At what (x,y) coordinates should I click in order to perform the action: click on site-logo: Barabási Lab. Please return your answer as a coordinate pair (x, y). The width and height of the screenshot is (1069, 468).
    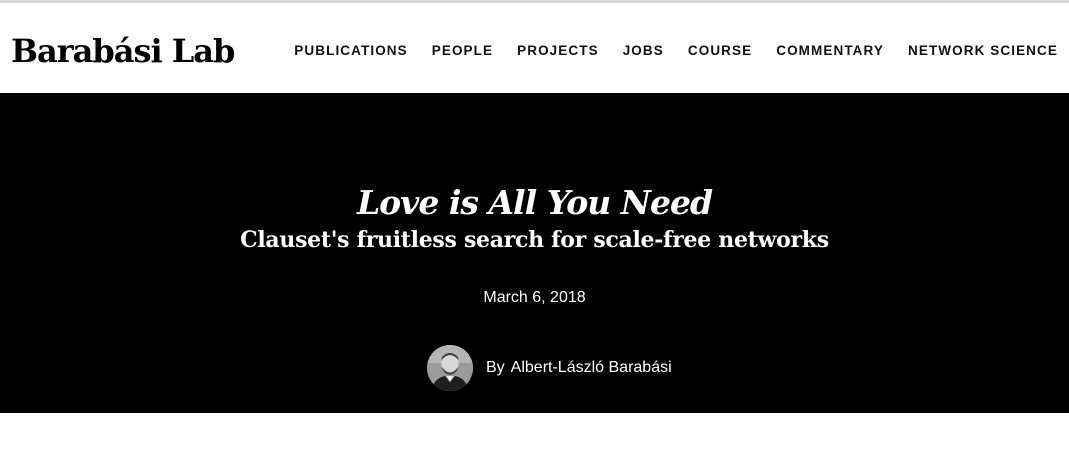
    Looking at the image, I should click on (123, 51).